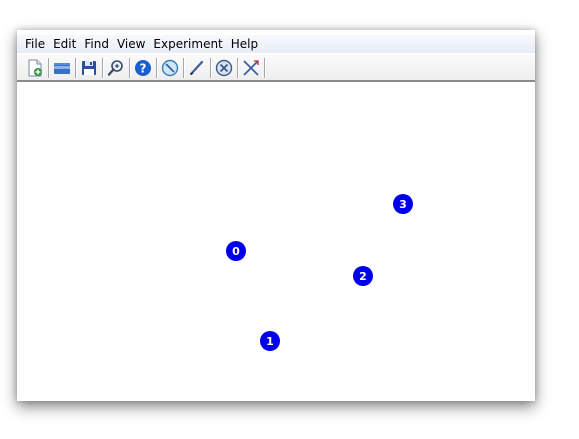 Image resolution: width=579 pixels, height=439 pixels. Describe the element at coordinates (64, 44) in the screenshot. I see `menu-edit: Edit` at that location.